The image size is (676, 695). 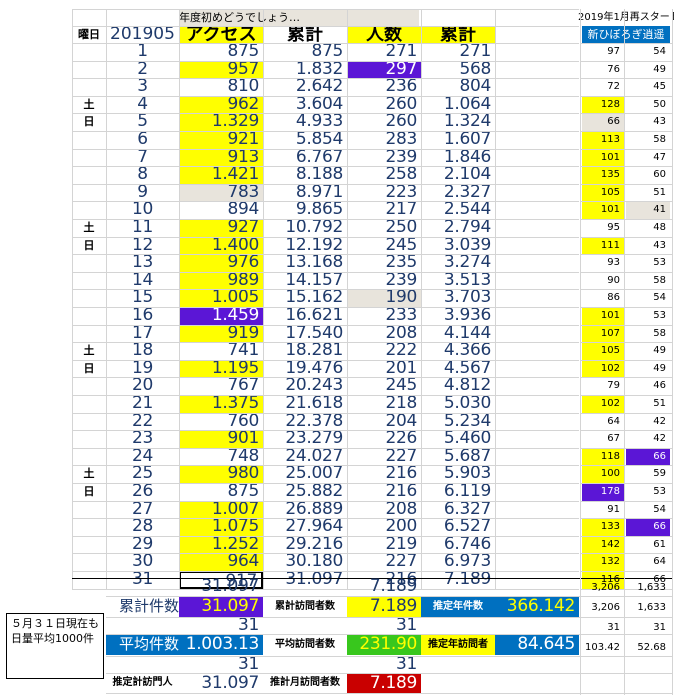 I want to click on day-cell: 7, so click(x=142, y=157).